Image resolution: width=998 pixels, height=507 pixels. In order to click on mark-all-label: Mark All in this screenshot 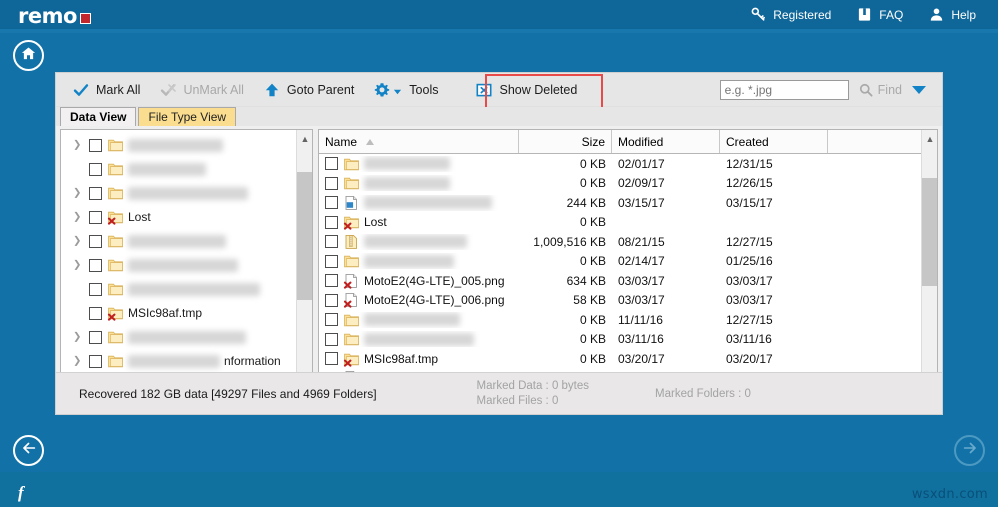, I will do `click(118, 89)`.